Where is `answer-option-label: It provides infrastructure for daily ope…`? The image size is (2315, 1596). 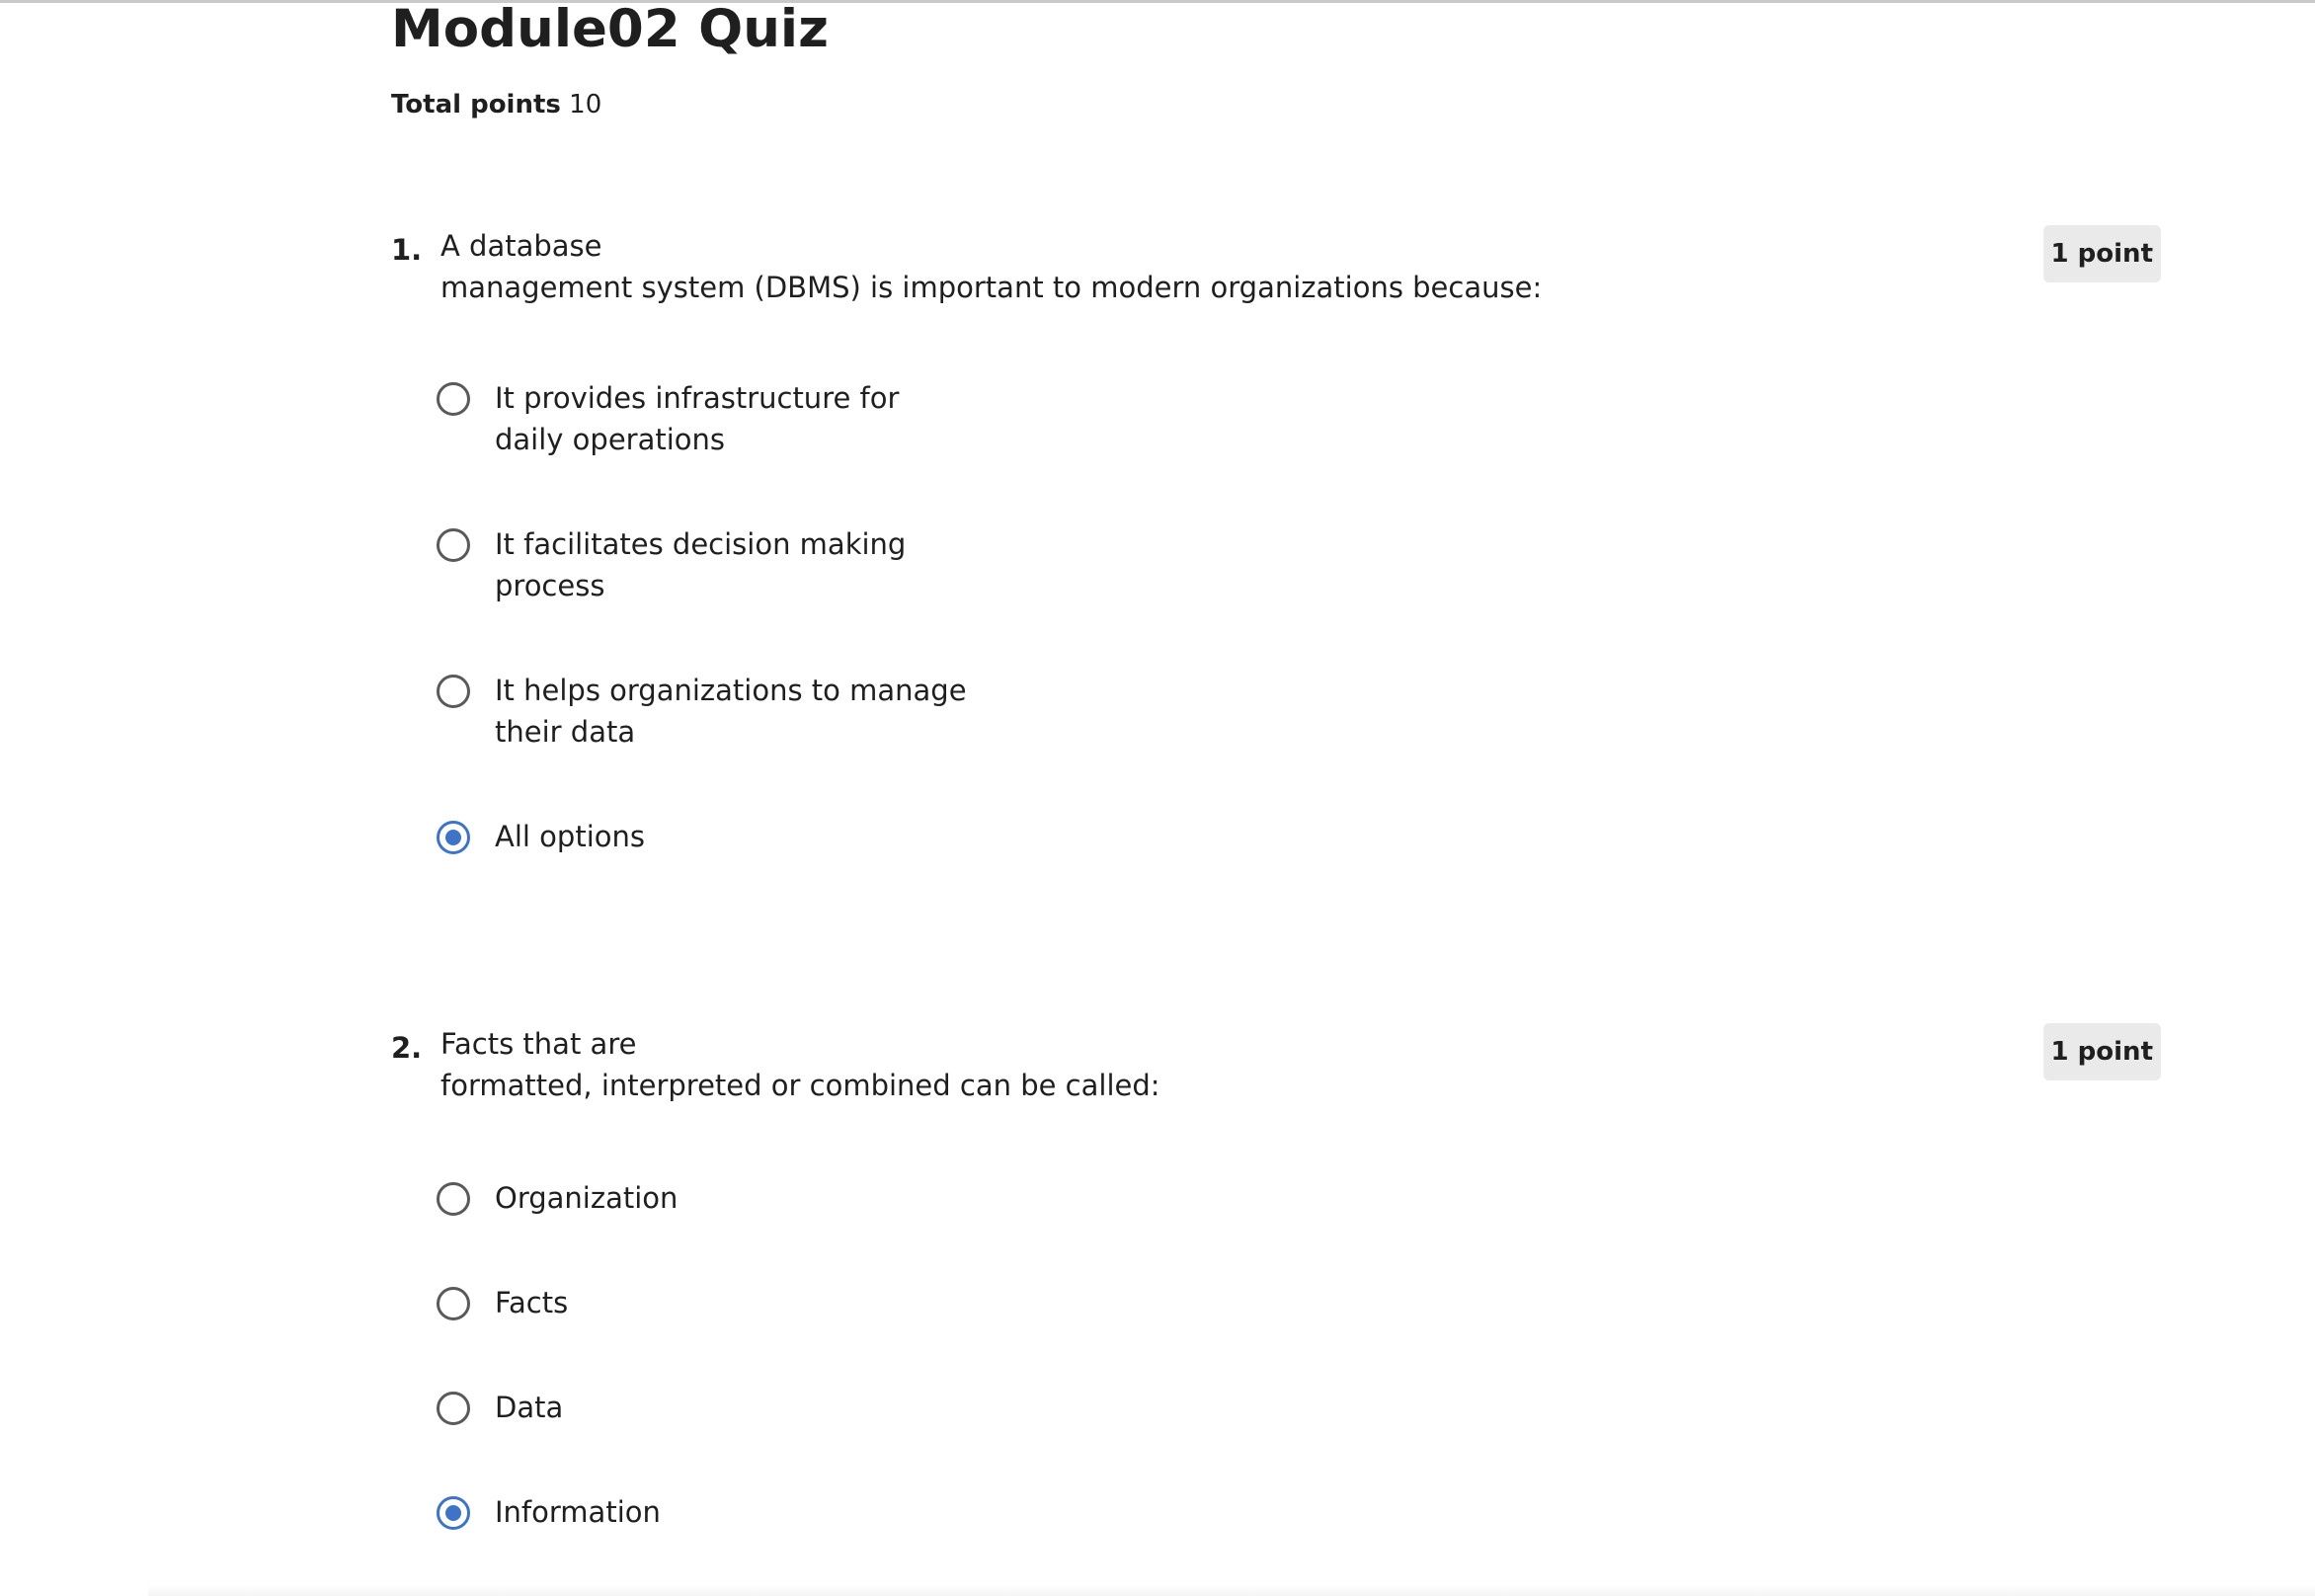 answer-option-label: It provides infrastructure for daily ope… is located at coordinates (697, 418).